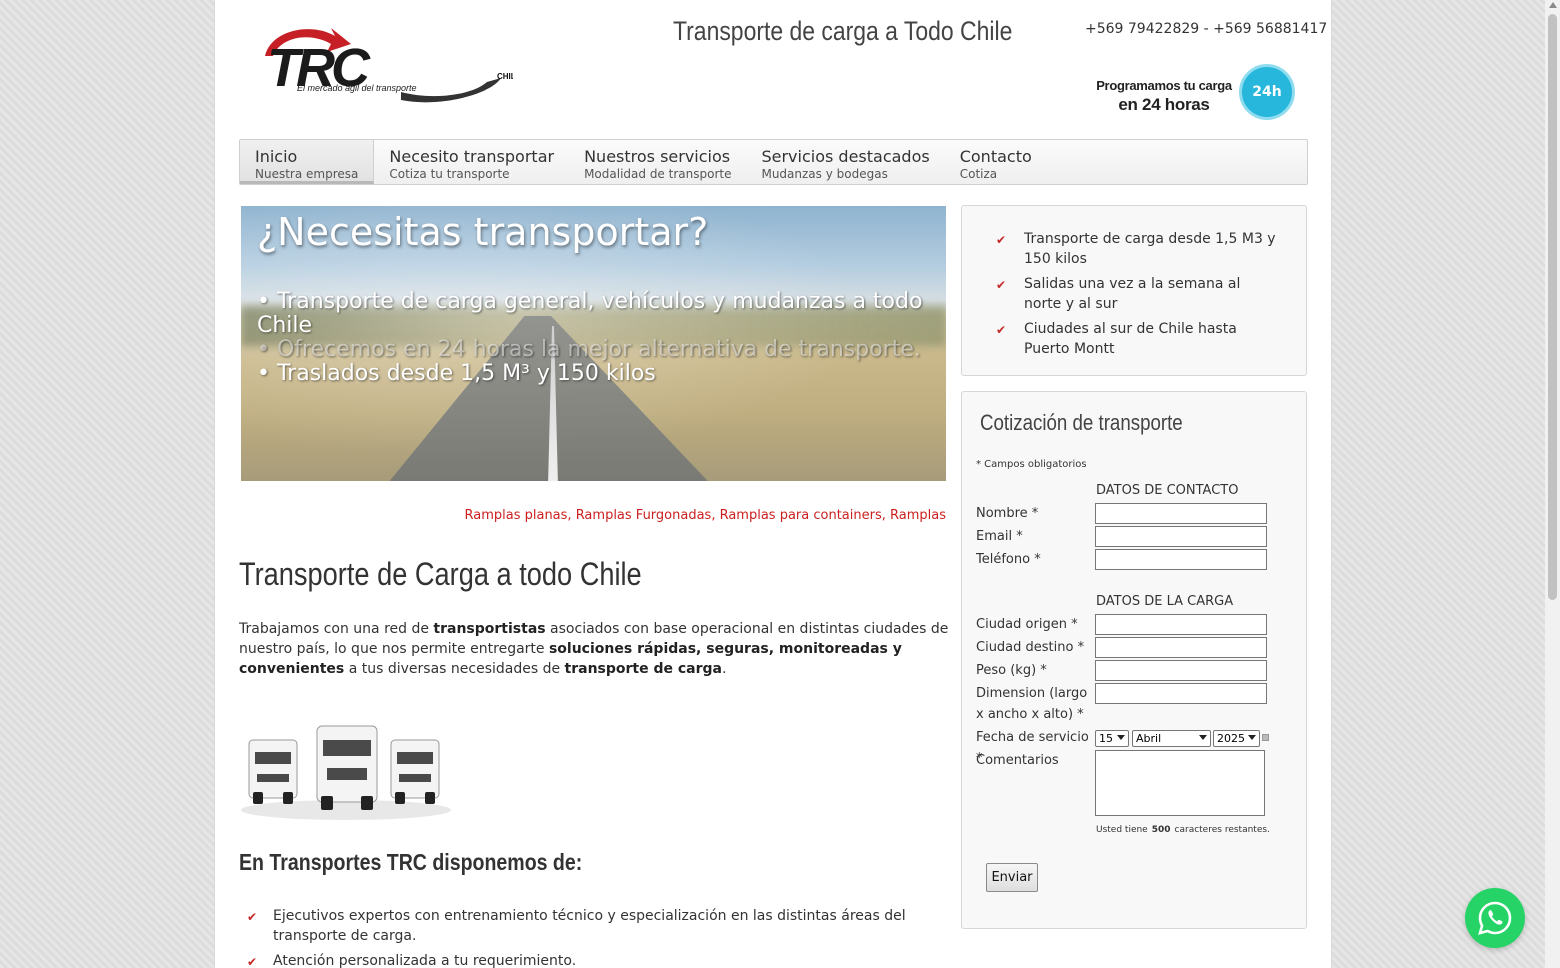 The height and width of the screenshot is (968, 1560). Describe the element at coordinates (456, 373) in the screenshot. I see `hero-line-3: • Traslados desde 1,5 M³ y 150 kilos` at that location.